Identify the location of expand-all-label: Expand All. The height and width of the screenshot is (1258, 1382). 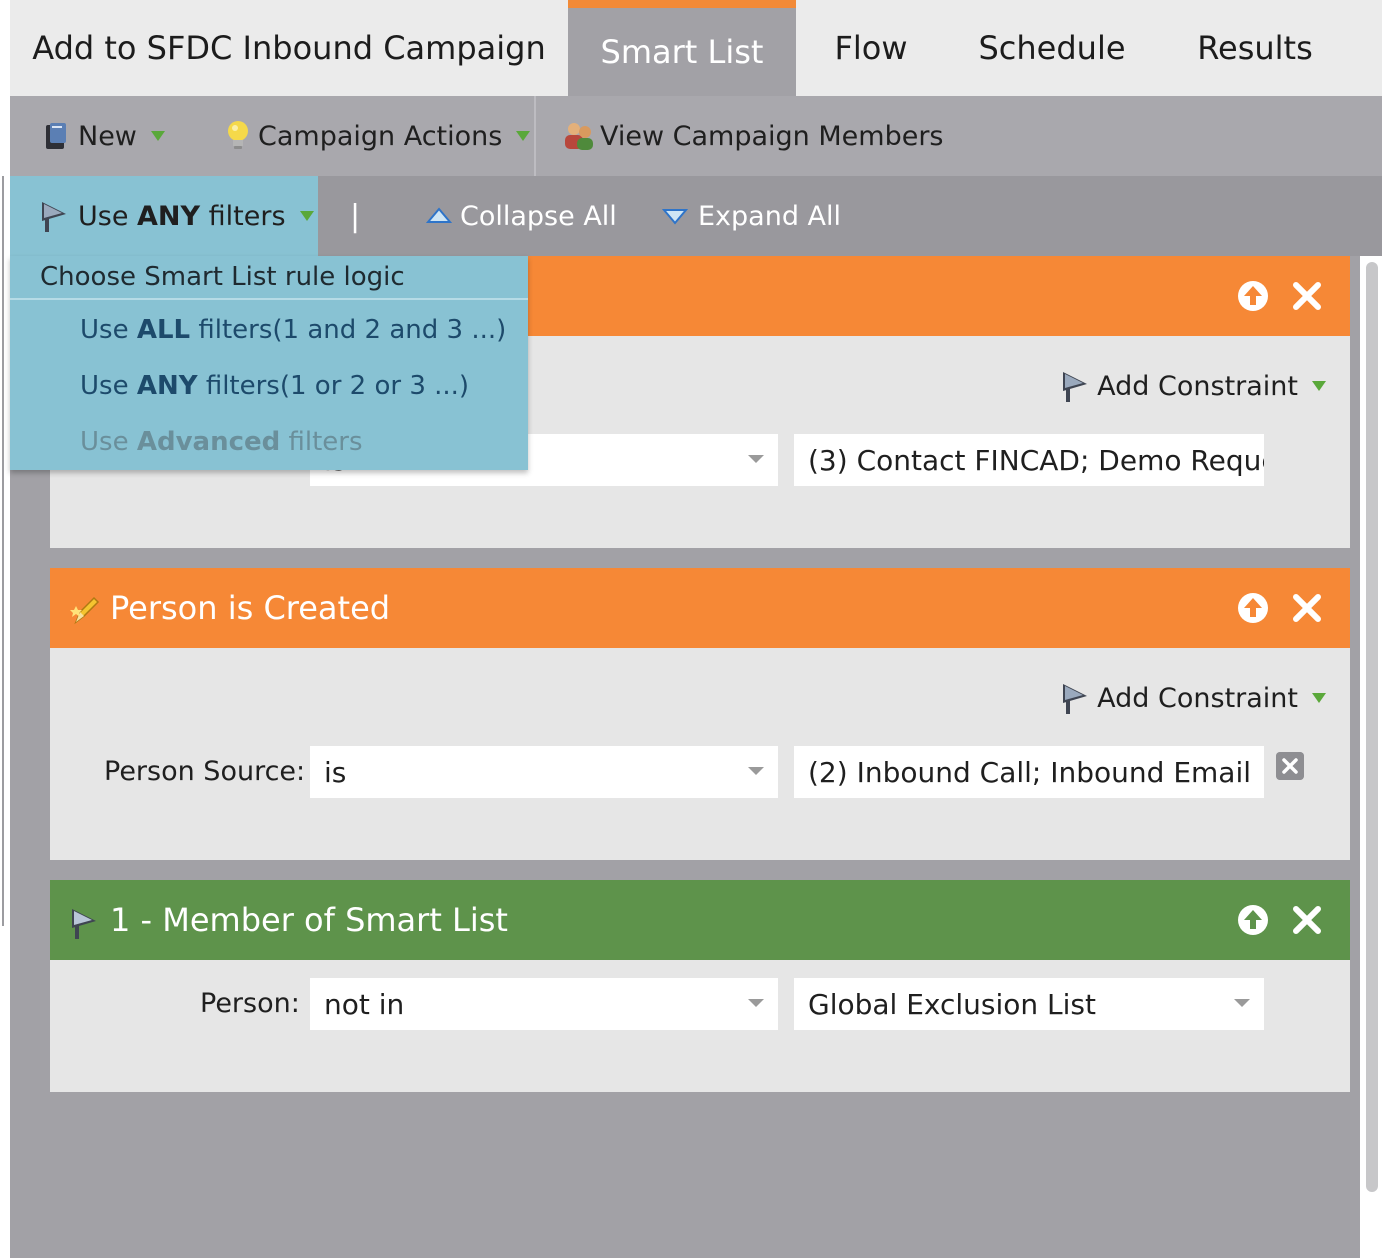
(770, 216).